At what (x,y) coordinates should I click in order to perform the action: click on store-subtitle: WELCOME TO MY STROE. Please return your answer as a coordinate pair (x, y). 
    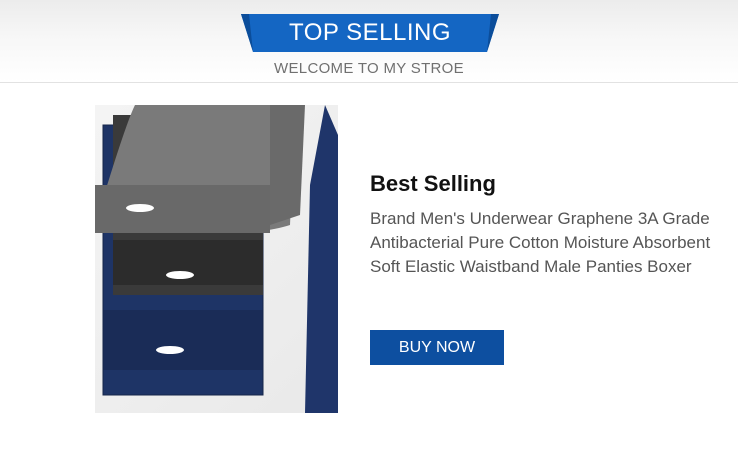
    Looking at the image, I should click on (369, 68).